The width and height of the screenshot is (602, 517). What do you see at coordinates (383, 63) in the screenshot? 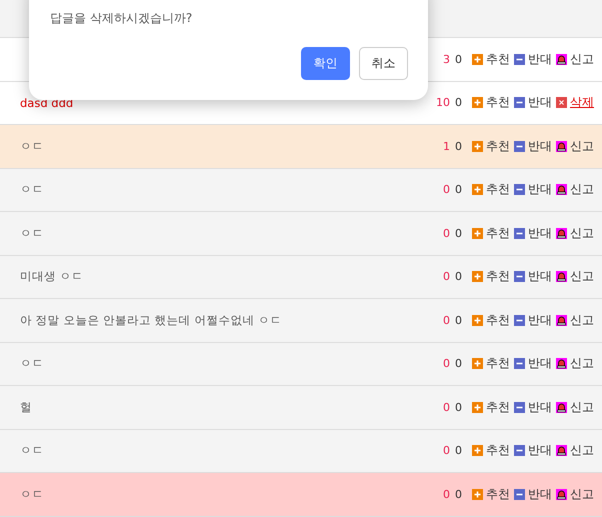
I see `cancel-button: 취소` at bounding box center [383, 63].